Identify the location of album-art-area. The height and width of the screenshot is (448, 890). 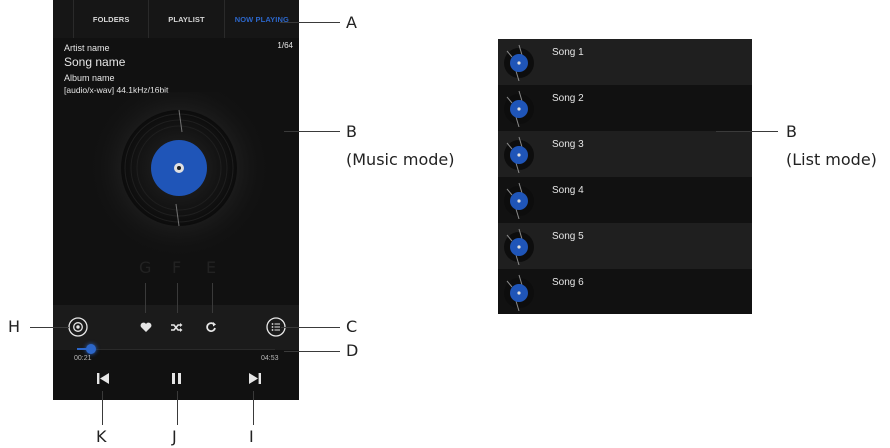
(176, 169).